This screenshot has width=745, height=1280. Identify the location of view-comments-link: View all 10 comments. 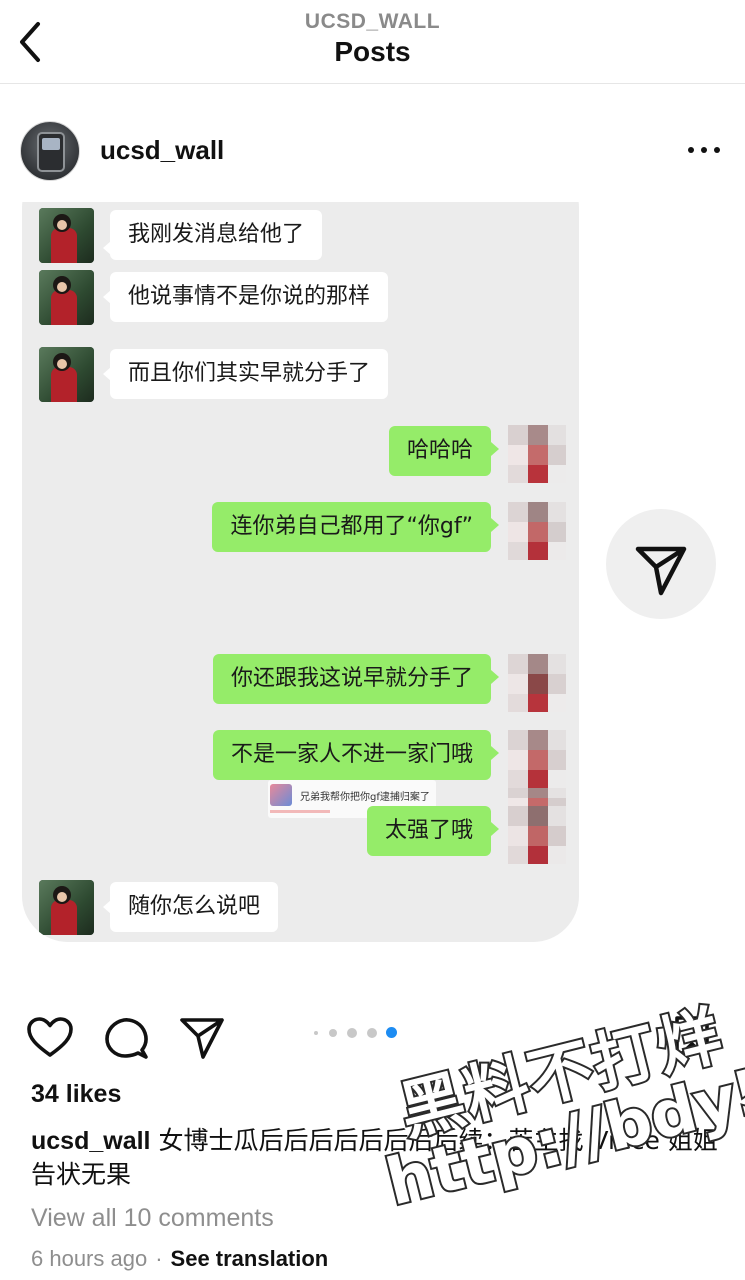
(152, 1218).